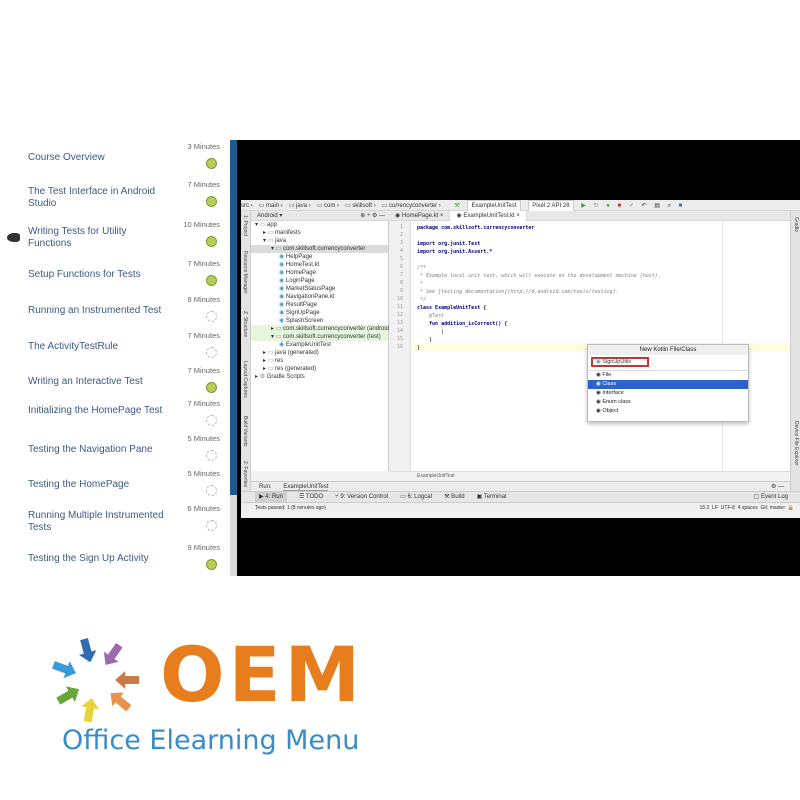  Describe the element at coordinates (567, 324) in the screenshot. I see `code-line: fun addition_isCorrect() {` at that location.